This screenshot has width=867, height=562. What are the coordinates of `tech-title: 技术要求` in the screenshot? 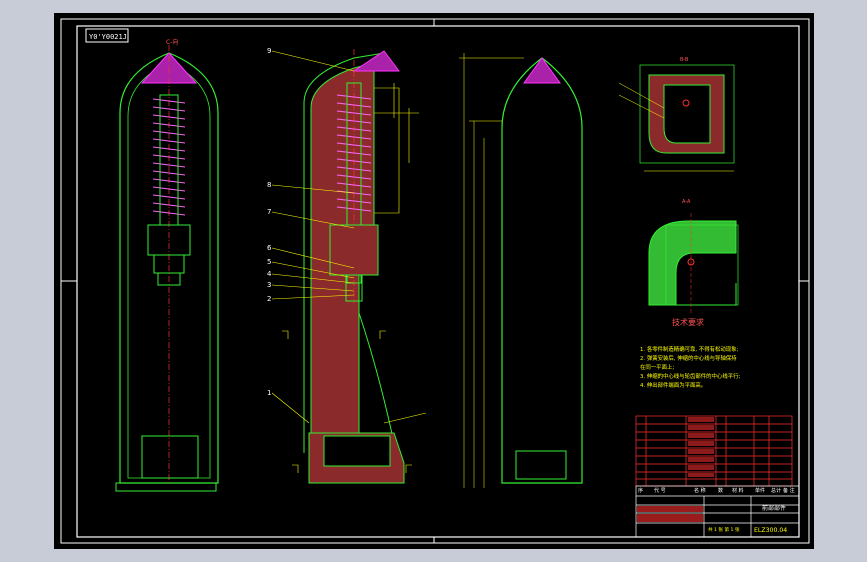 It's located at (688, 322).